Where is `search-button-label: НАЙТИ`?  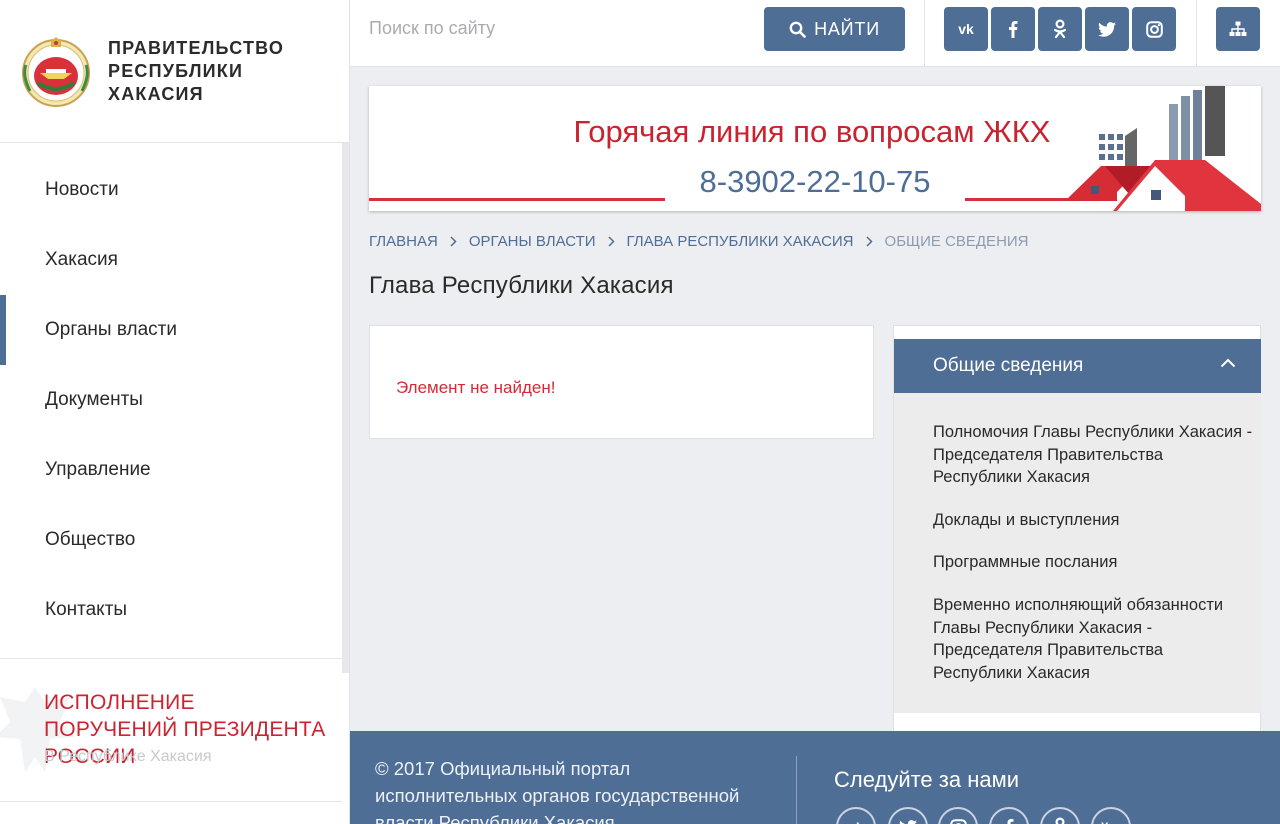
search-button-label: НАЙТИ is located at coordinates (847, 28).